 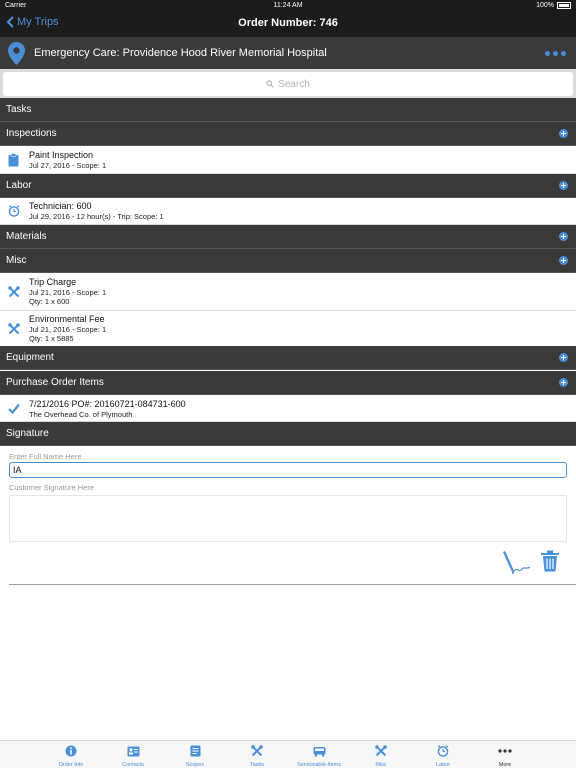 What do you see at coordinates (133, 765) in the screenshot?
I see `tab-label: Contacts` at bounding box center [133, 765].